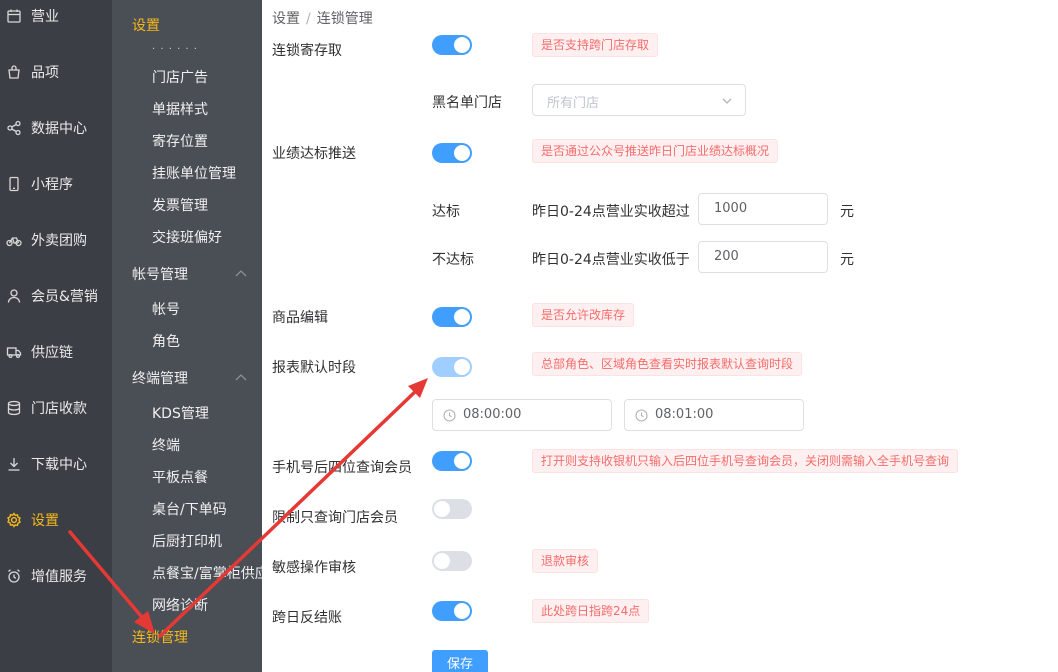 This screenshot has width=1058, height=672. What do you see at coordinates (166, 309) in the screenshot?
I see `submenu-item: 帐号` at bounding box center [166, 309].